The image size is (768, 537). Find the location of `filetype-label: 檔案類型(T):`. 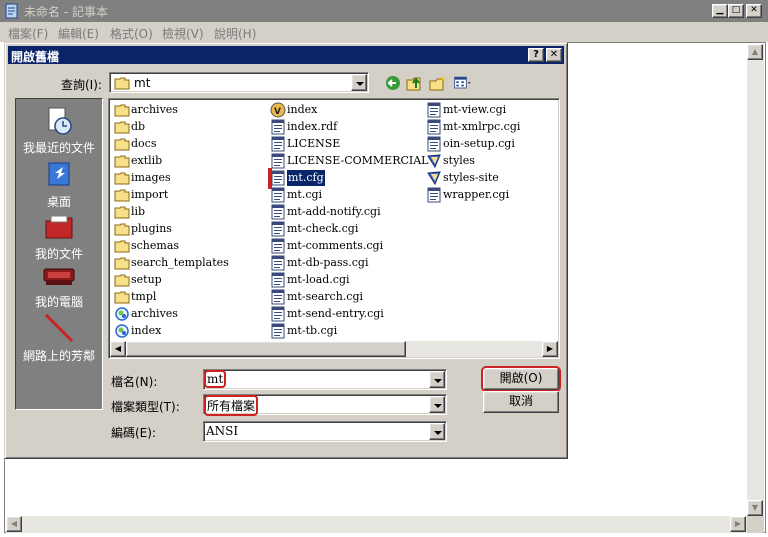

filetype-label: 檔案類型(T): is located at coordinates (145, 407).